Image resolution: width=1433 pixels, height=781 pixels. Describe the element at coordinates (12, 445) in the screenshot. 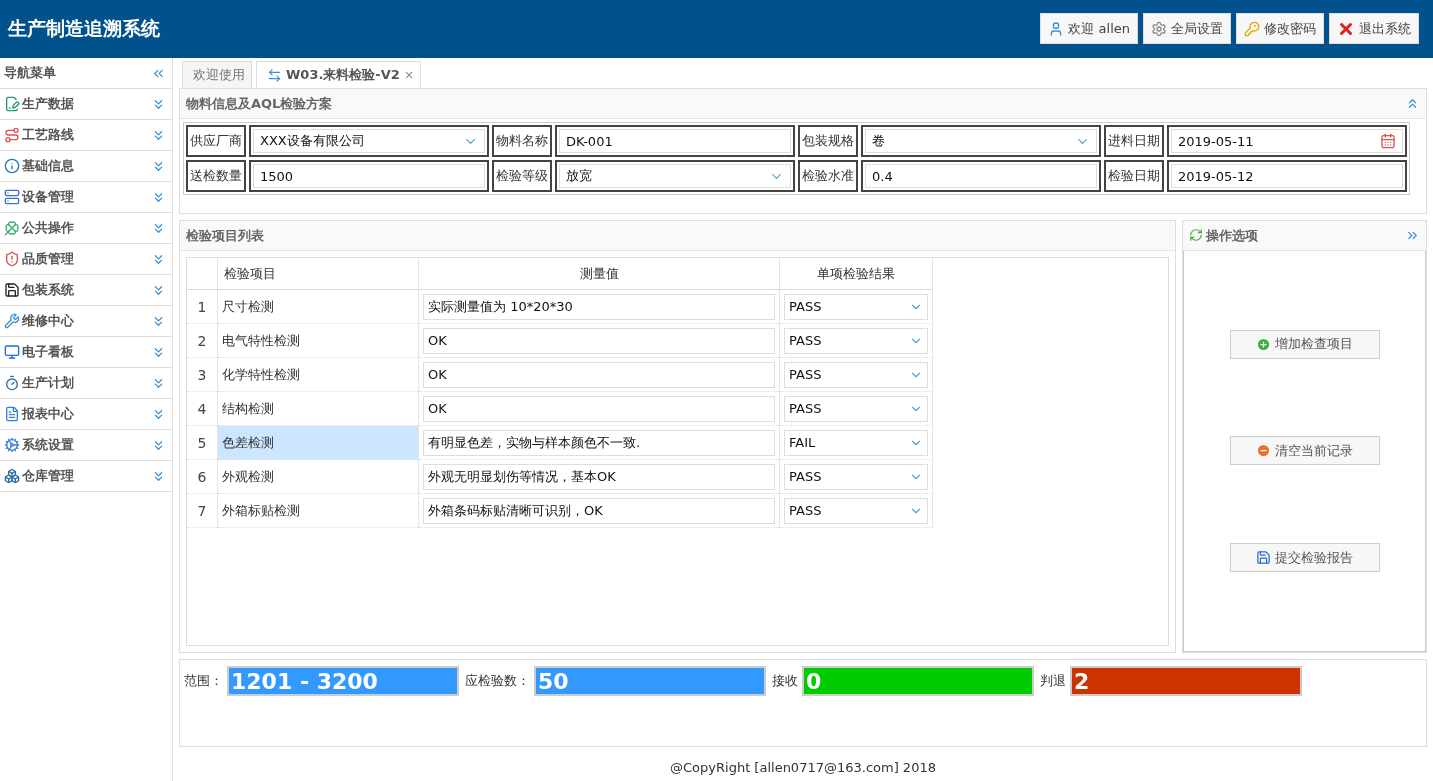

I see `gear-icon` at that location.